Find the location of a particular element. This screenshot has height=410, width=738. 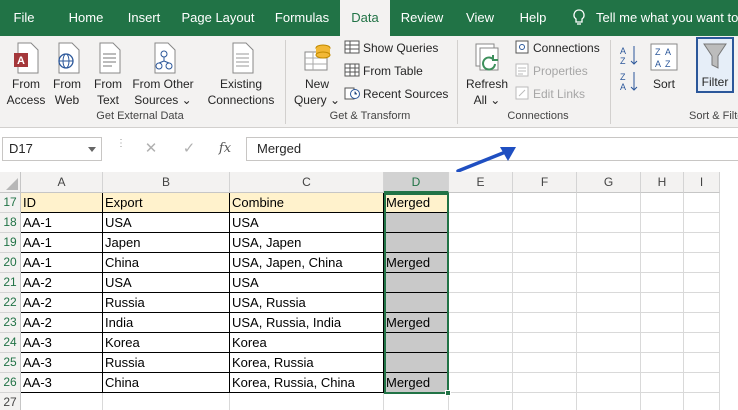

row-header: 20 is located at coordinates (10, 263).